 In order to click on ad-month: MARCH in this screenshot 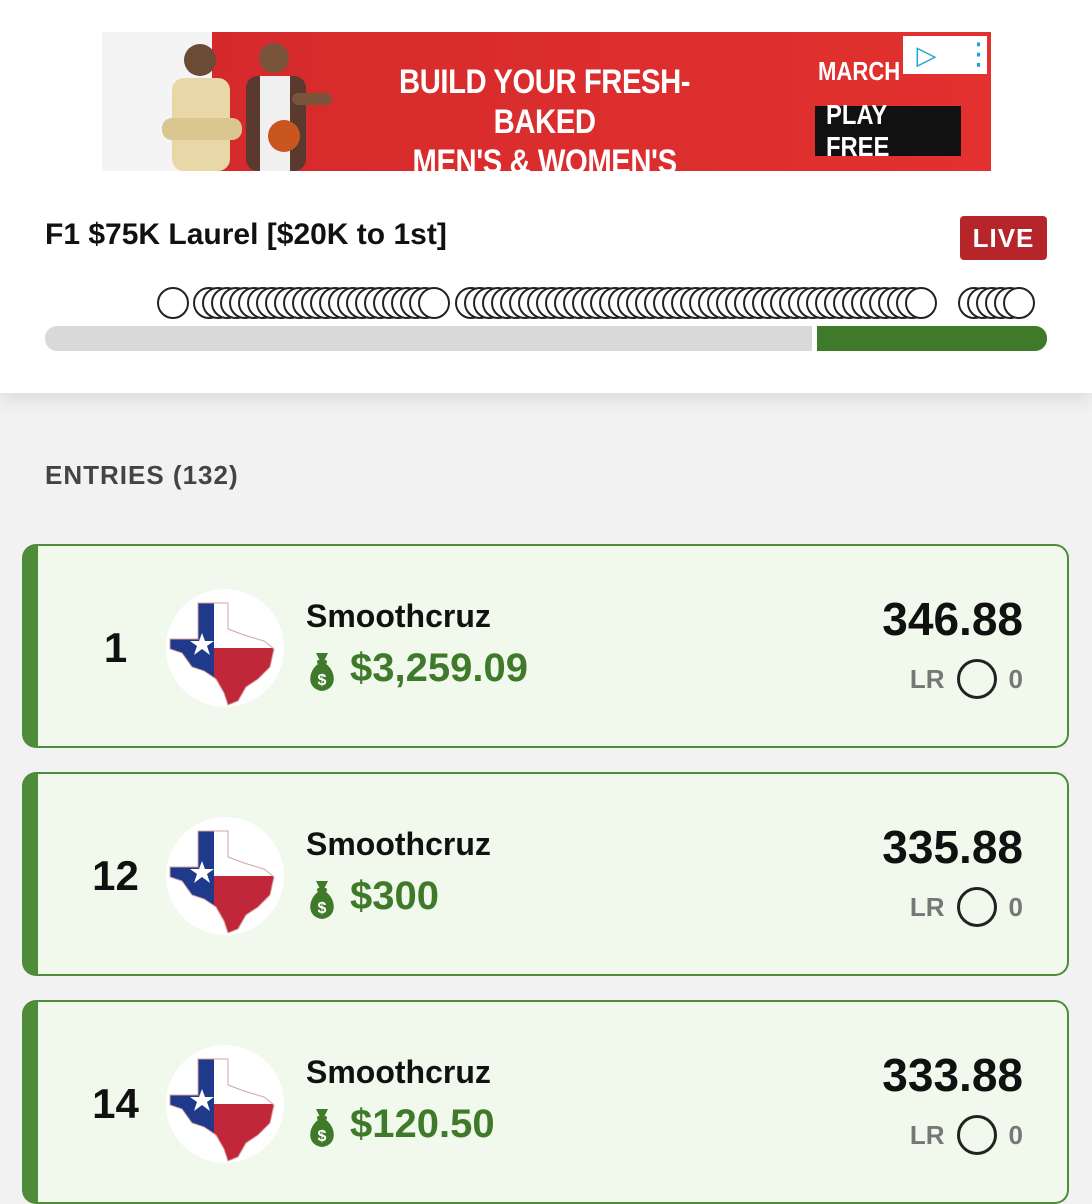, I will do `click(859, 71)`.